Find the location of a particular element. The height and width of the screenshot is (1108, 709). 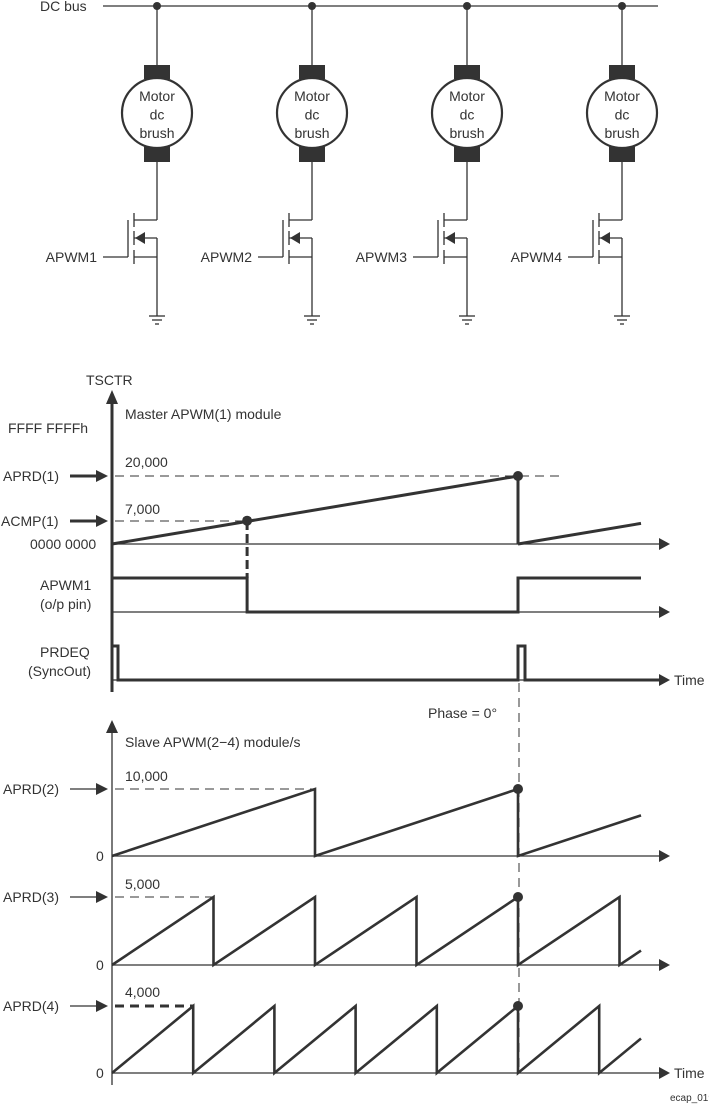

time-label-slave: Time is located at coordinates (689, 1073).